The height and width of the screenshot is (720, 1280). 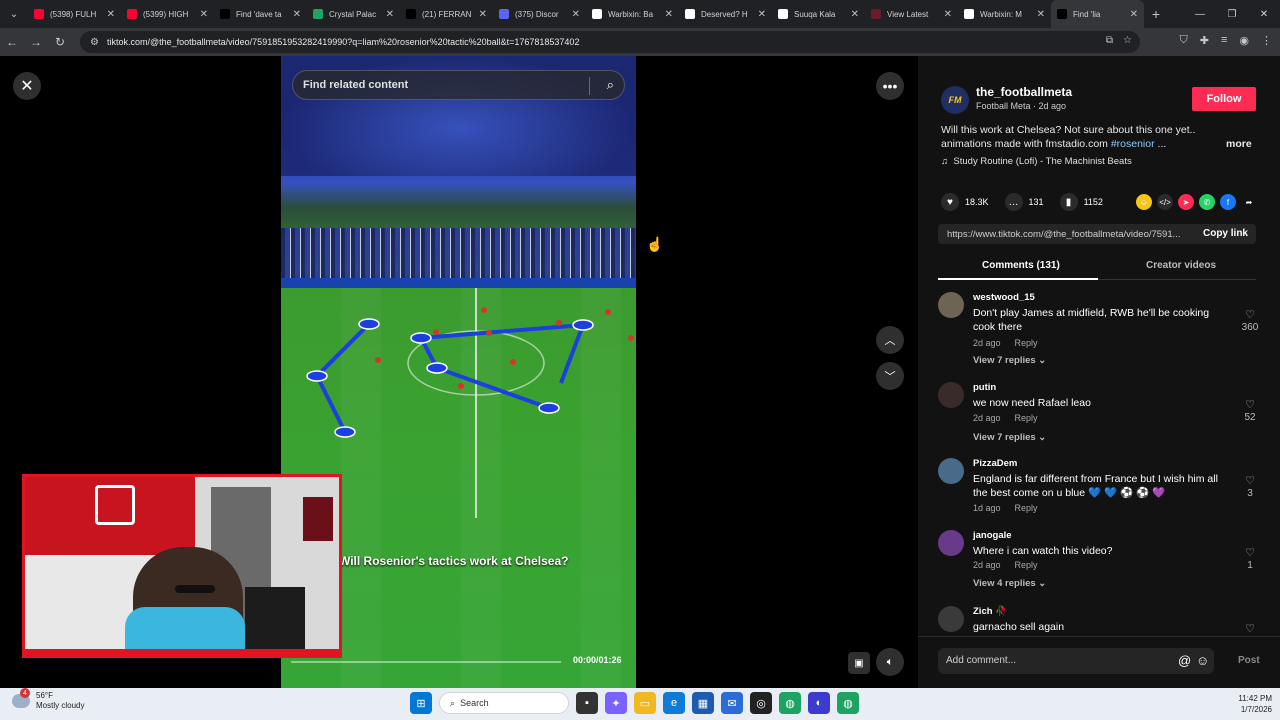 What do you see at coordinates (27, 86) in the screenshot?
I see `close-video-button: ✕` at bounding box center [27, 86].